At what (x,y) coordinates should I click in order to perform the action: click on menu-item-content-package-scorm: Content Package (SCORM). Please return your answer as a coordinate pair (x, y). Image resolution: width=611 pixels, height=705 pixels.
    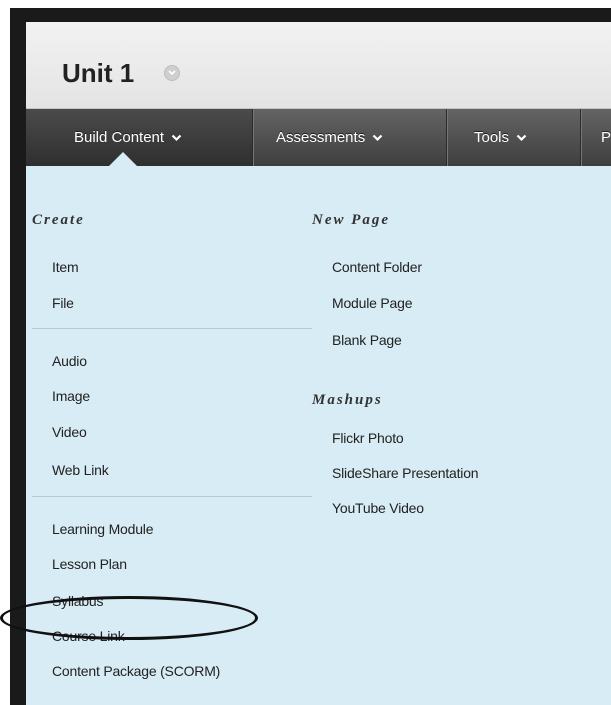
    Looking at the image, I should click on (136, 671).